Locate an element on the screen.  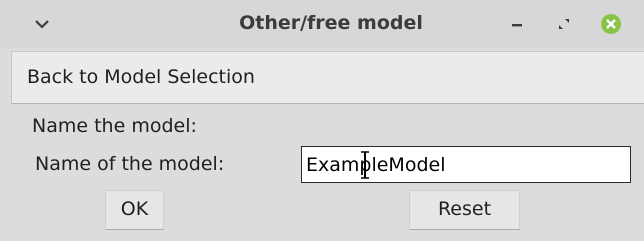
model-name-label: Name of the model: is located at coordinates (130, 164).